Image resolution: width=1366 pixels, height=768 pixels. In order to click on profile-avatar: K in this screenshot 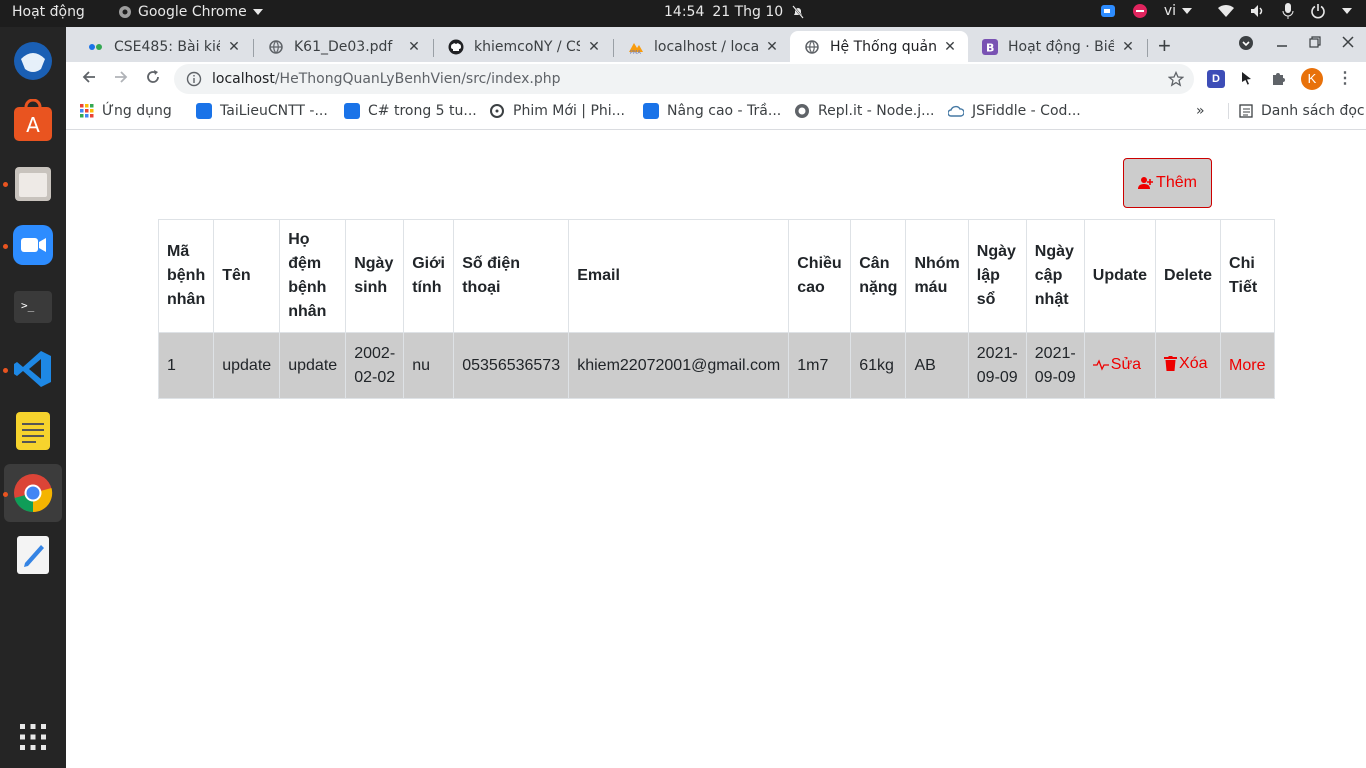, I will do `click(1312, 79)`.